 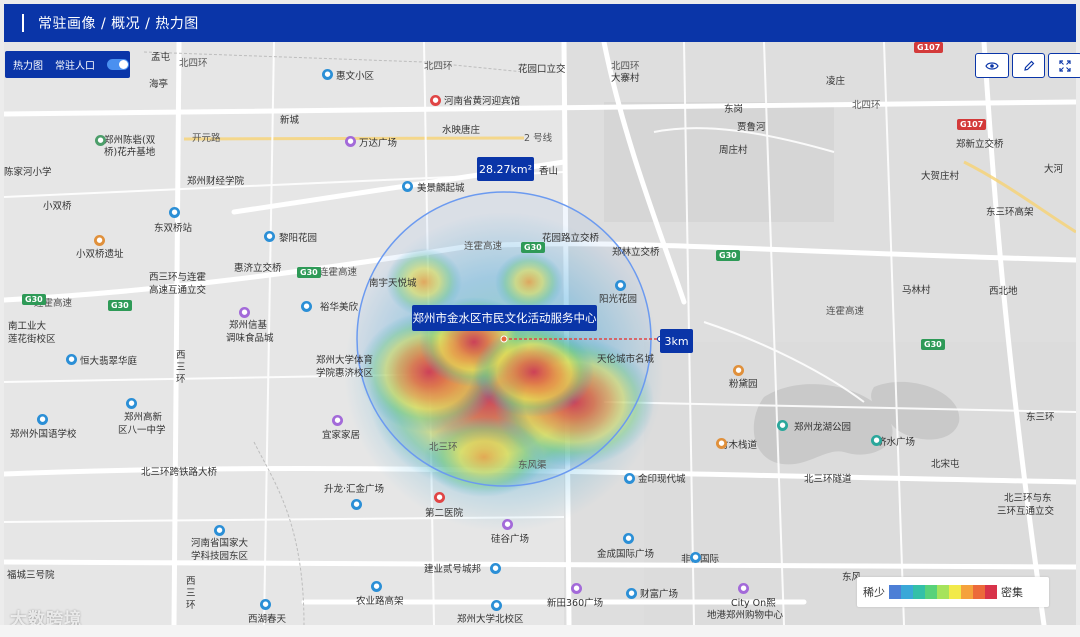 What do you see at coordinates (1012, 592) in the screenshot?
I see `legend-high-label: 密集` at bounding box center [1012, 592].